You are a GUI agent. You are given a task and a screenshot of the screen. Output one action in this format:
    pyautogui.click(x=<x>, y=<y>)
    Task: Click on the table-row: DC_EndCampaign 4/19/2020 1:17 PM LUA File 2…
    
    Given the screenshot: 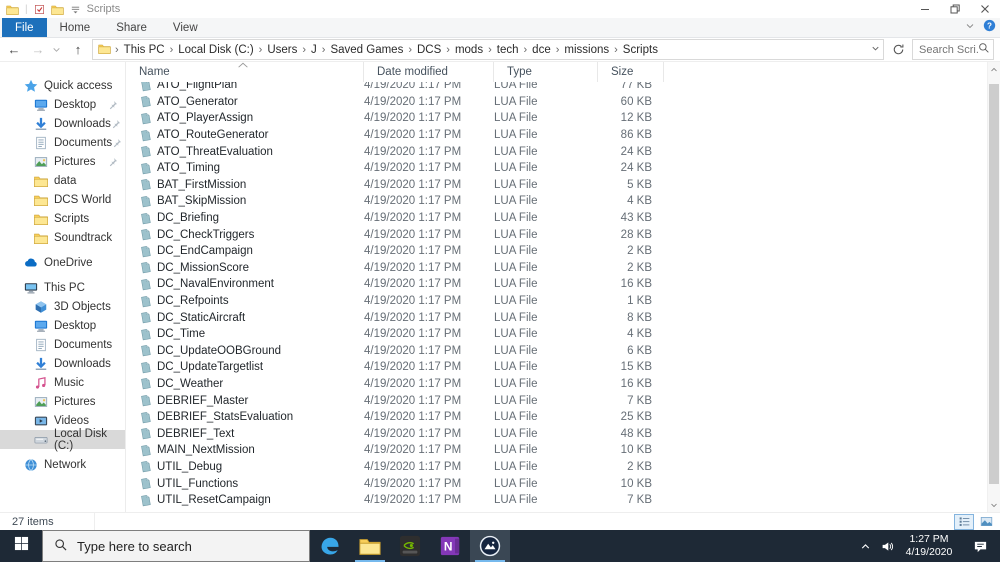 What is the action you would take?
    pyautogui.click(x=556, y=251)
    